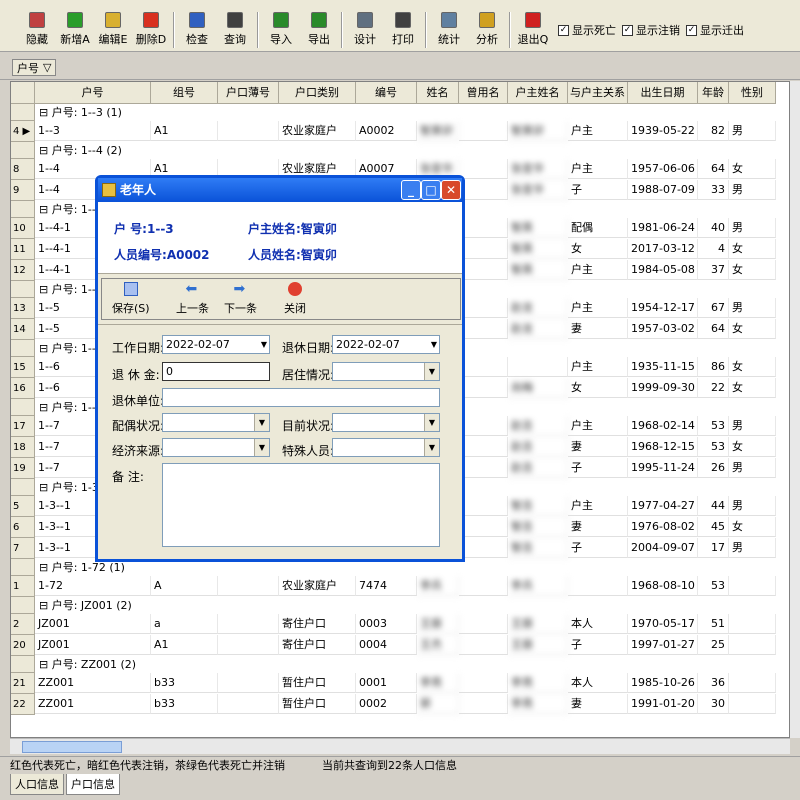  I want to click on column-header: 曾用名, so click(483, 93).